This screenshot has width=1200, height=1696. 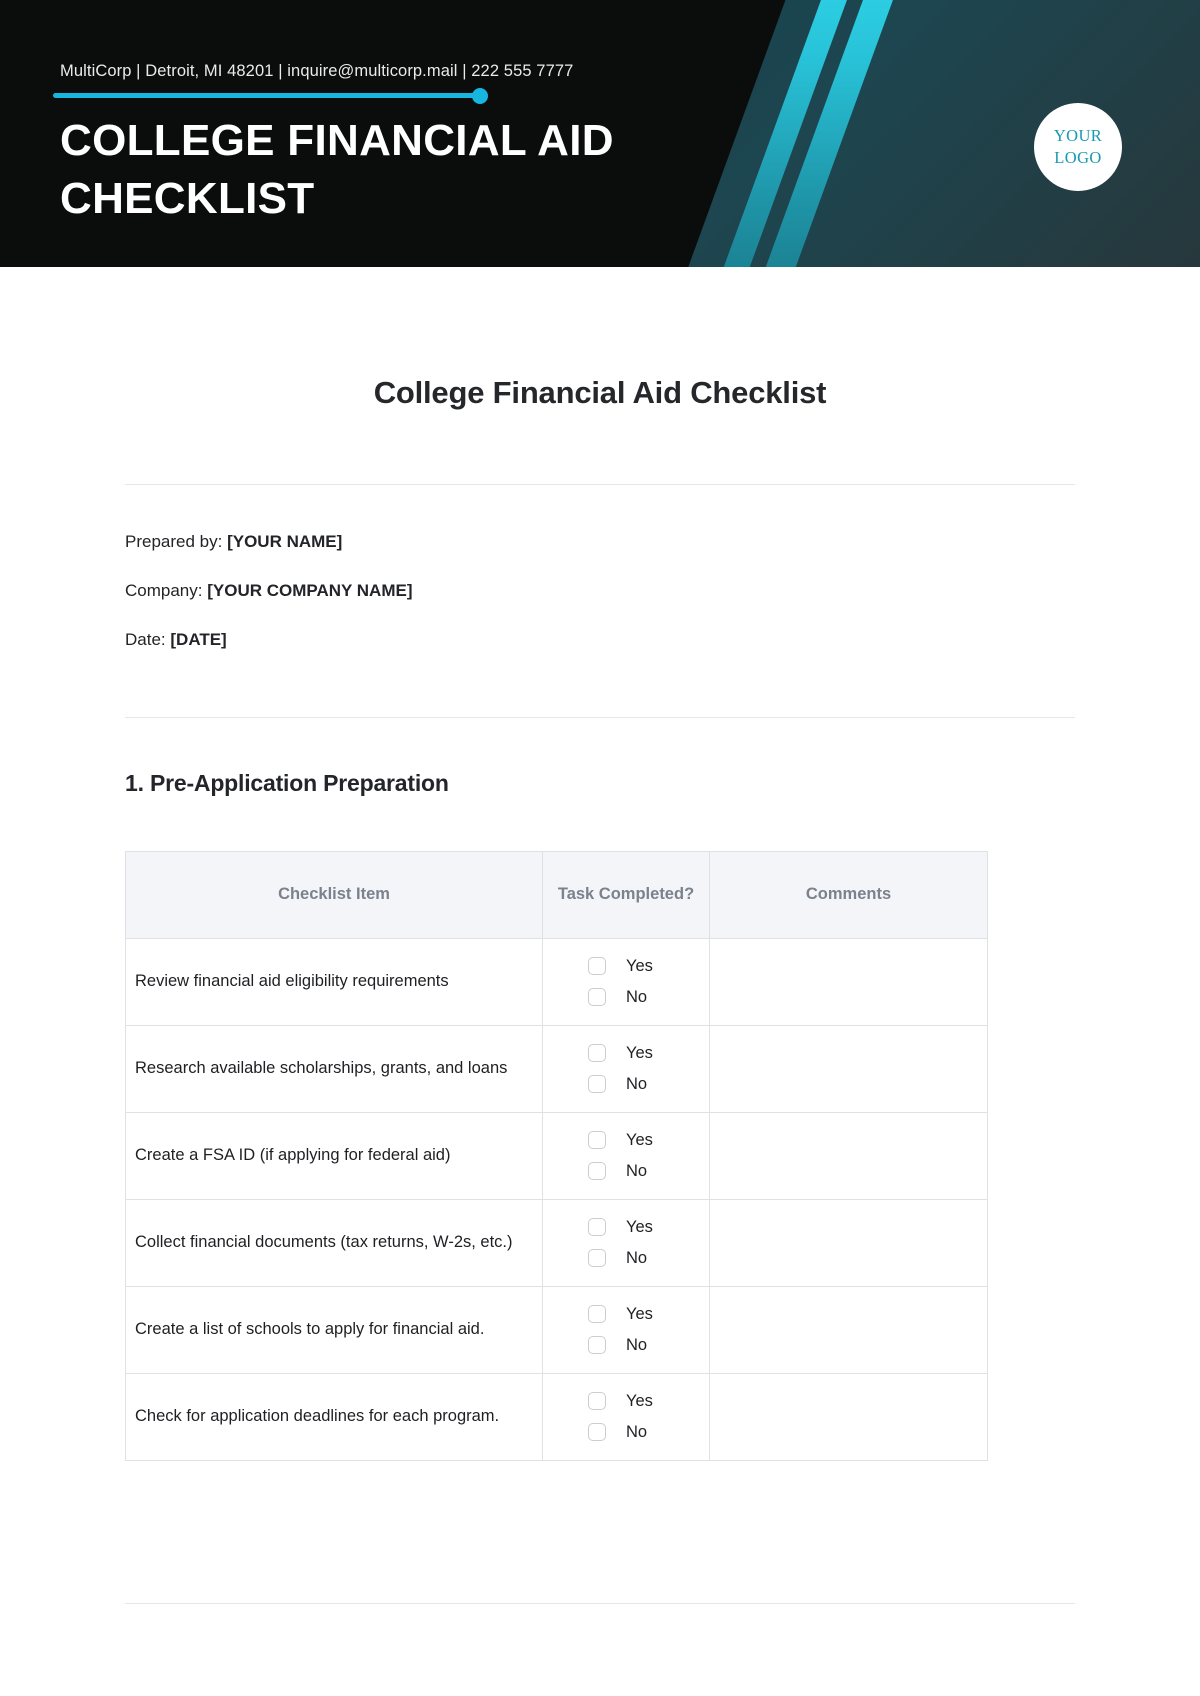 What do you see at coordinates (198, 639) in the screenshot?
I see `meta-date-value: [DATE]` at bounding box center [198, 639].